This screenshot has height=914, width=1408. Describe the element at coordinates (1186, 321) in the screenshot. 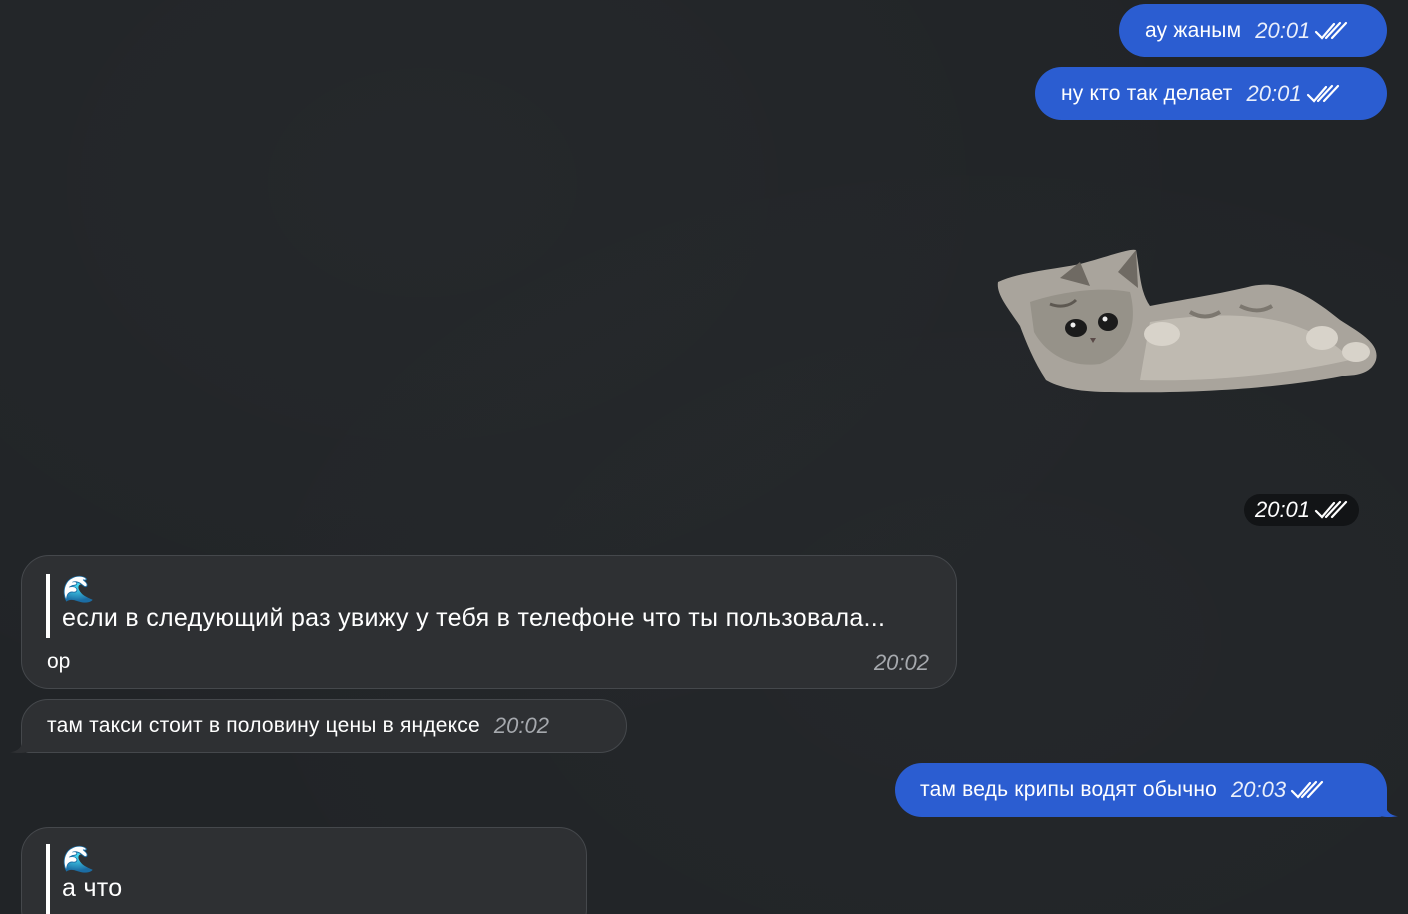

I see `kitten-sticker` at that location.